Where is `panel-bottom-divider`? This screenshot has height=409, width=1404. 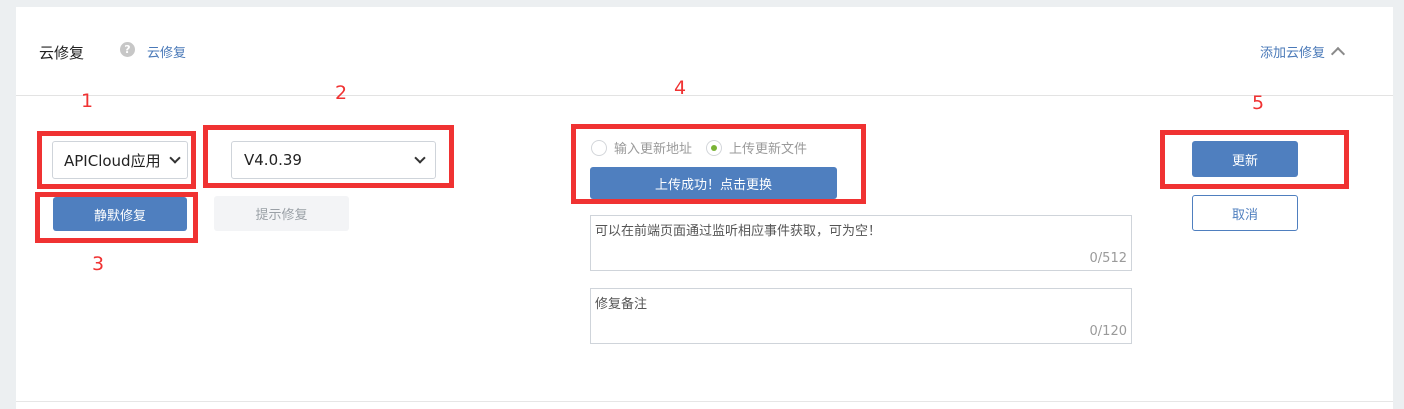 panel-bottom-divider is located at coordinates (704, 401).